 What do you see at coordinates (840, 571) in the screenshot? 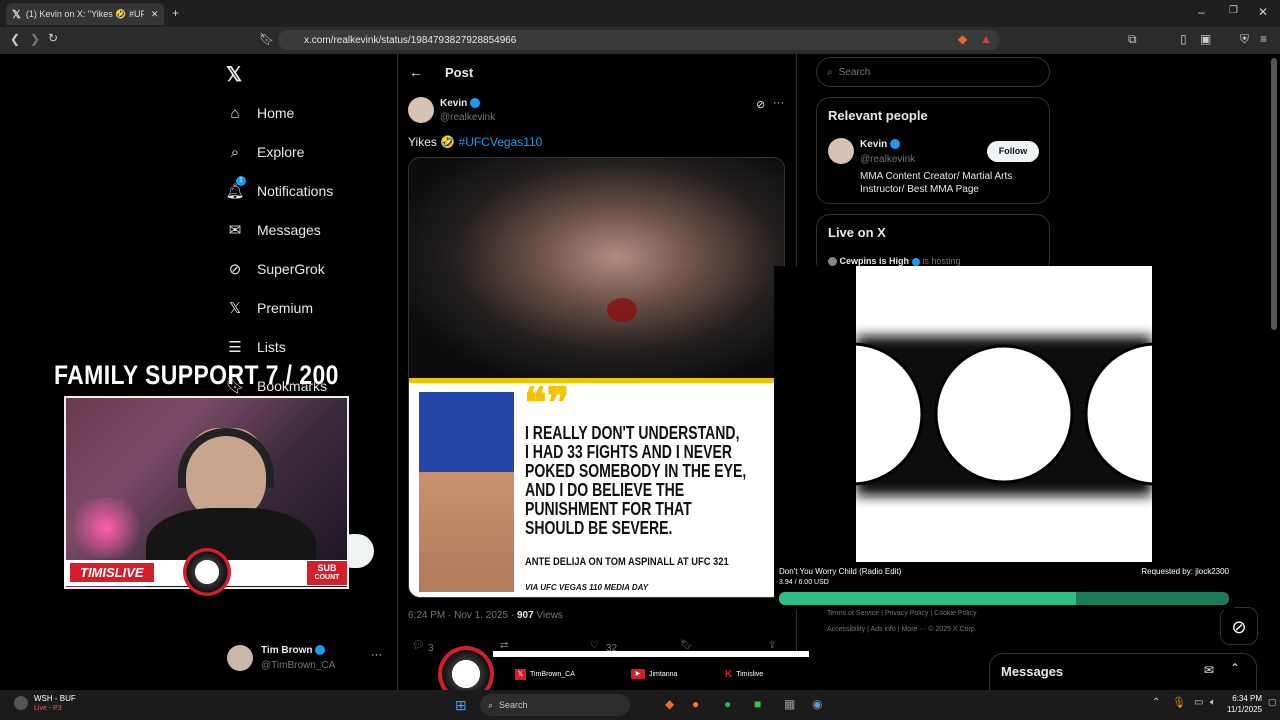
I see `song-title: Don't You Worry Child (Radio Edit)` at bounding box center [840, 571].